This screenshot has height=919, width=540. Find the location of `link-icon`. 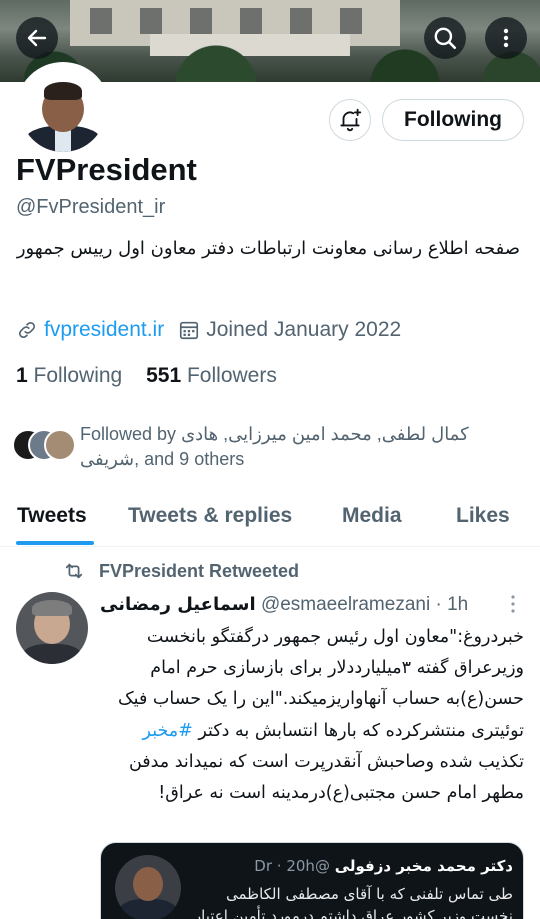

link-icon is located at coordinates (27, 330).